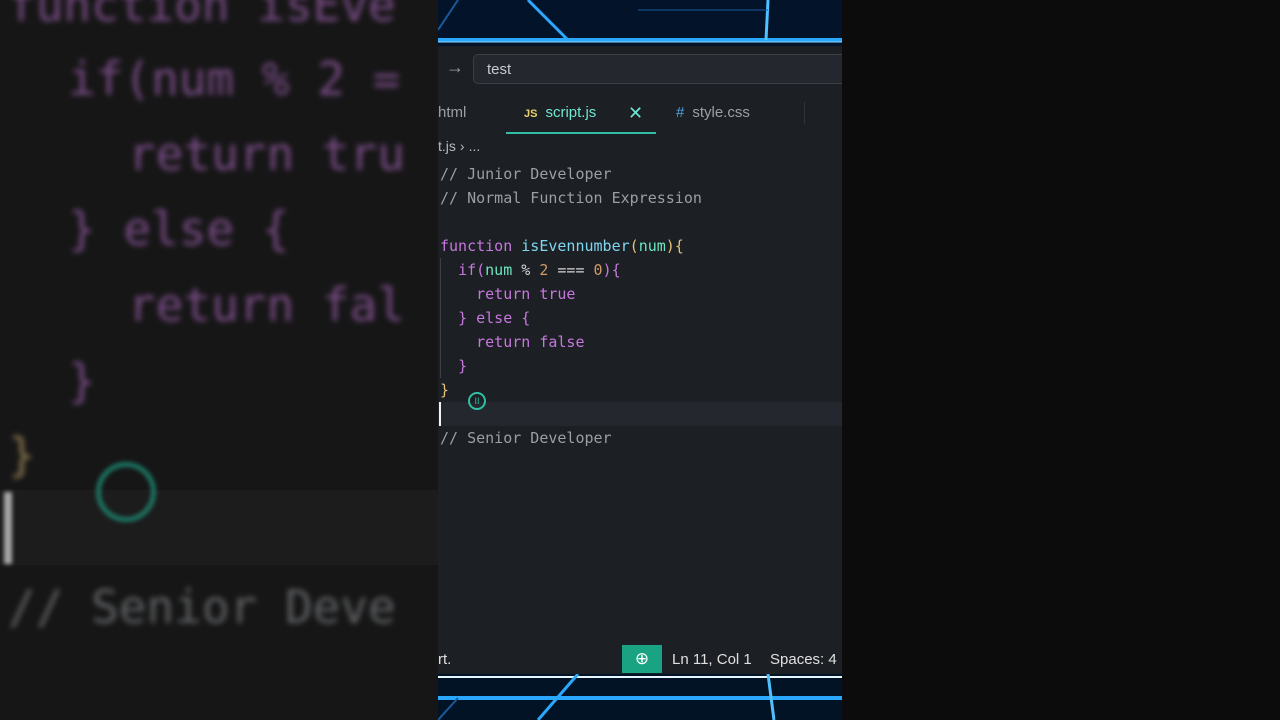 The width and height of the screenshot is (1280, 720). What do you see at coordinates (447, 146) in the screenshot?
I see `breadcrumb-file: t.js` at bounding box center [447, 146].